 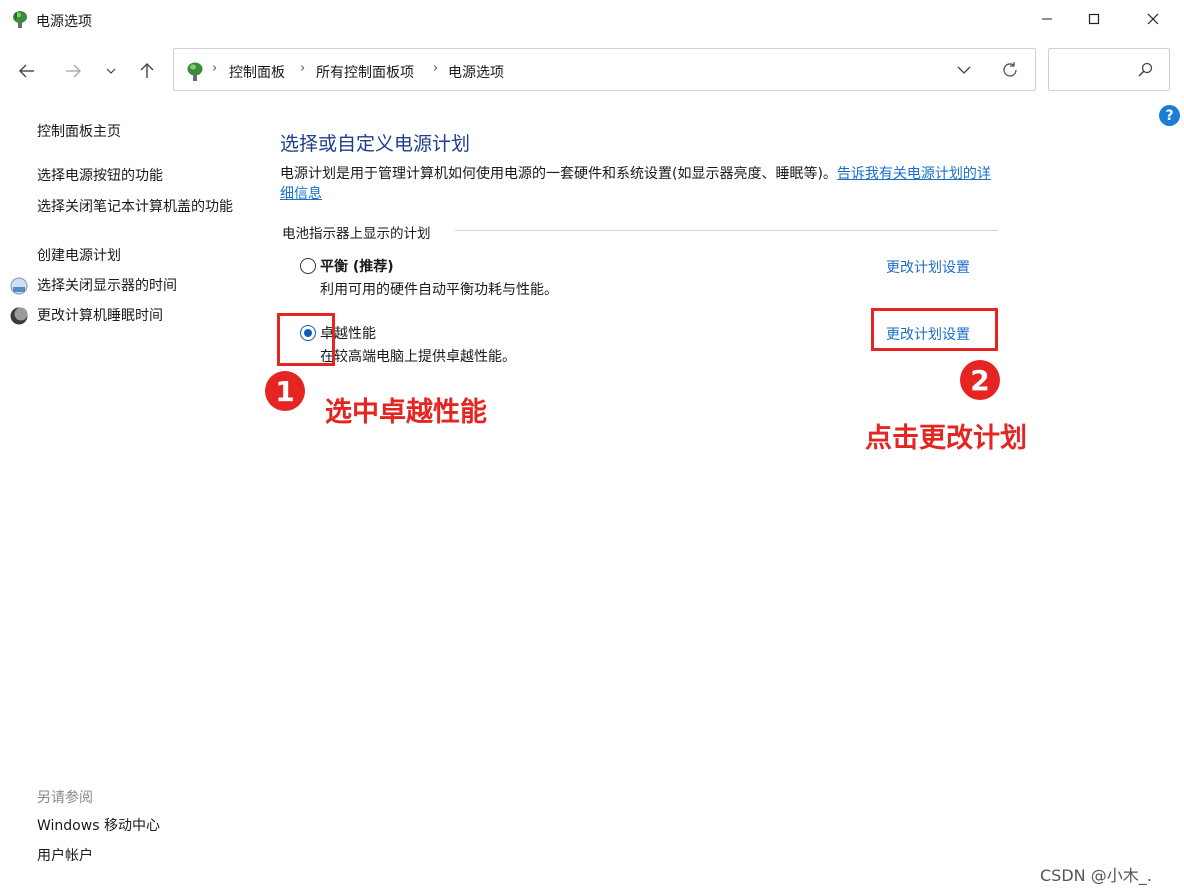 I want to click on breadcrumb-all-items: 所有控制面板项, so click(x=365, y=72).